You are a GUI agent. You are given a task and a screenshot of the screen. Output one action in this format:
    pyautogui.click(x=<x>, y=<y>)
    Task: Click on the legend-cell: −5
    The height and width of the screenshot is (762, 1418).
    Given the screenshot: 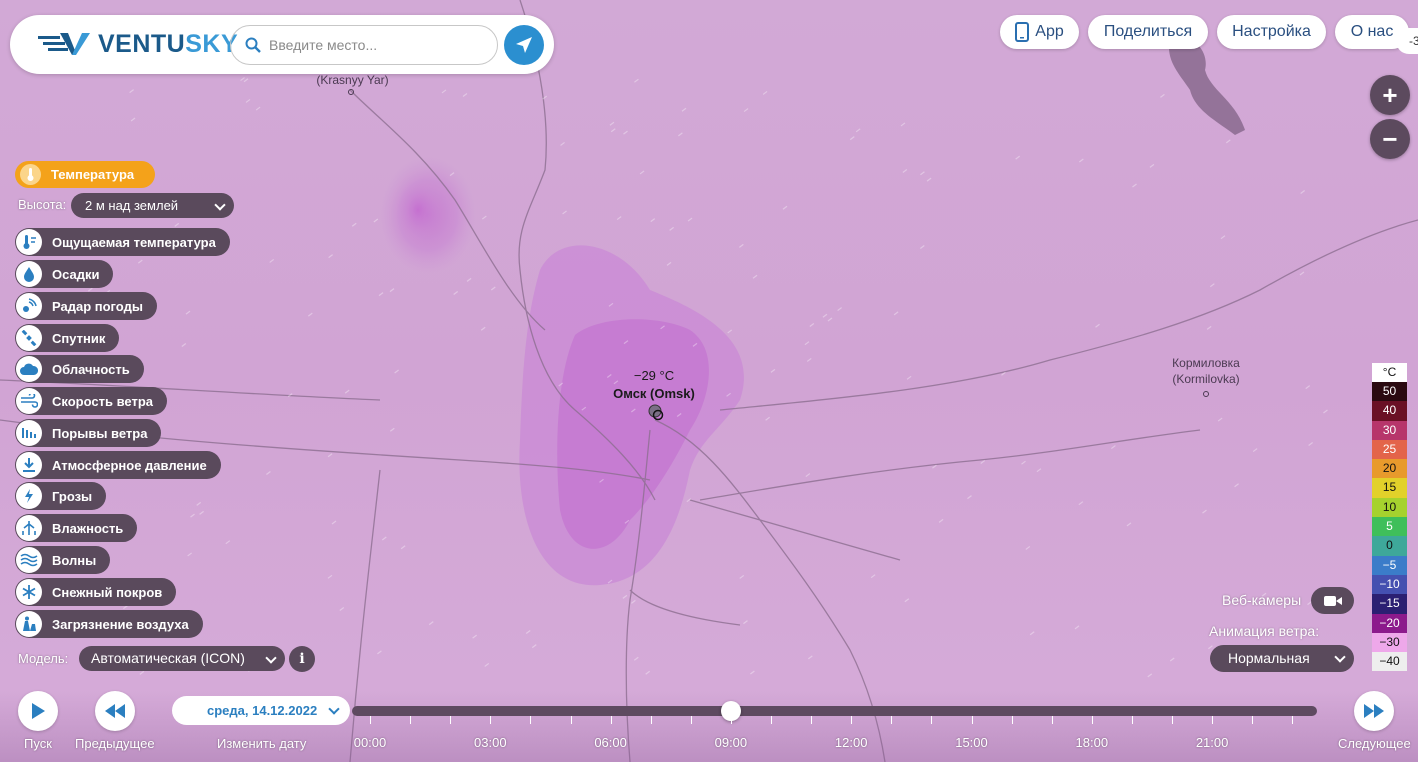 What is the action you would take?
    pyautogui.click(x=1389, y=565)
    